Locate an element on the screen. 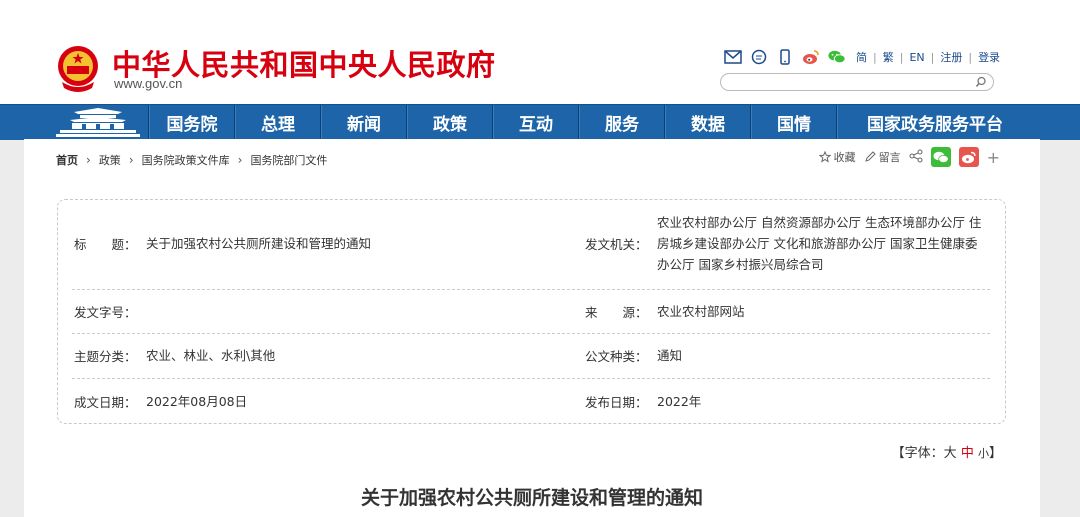  breadcrumb: 首页 › 政策 › 国务院政策文件库 › 国务院部门文件 is located at coordinates (191, 160).